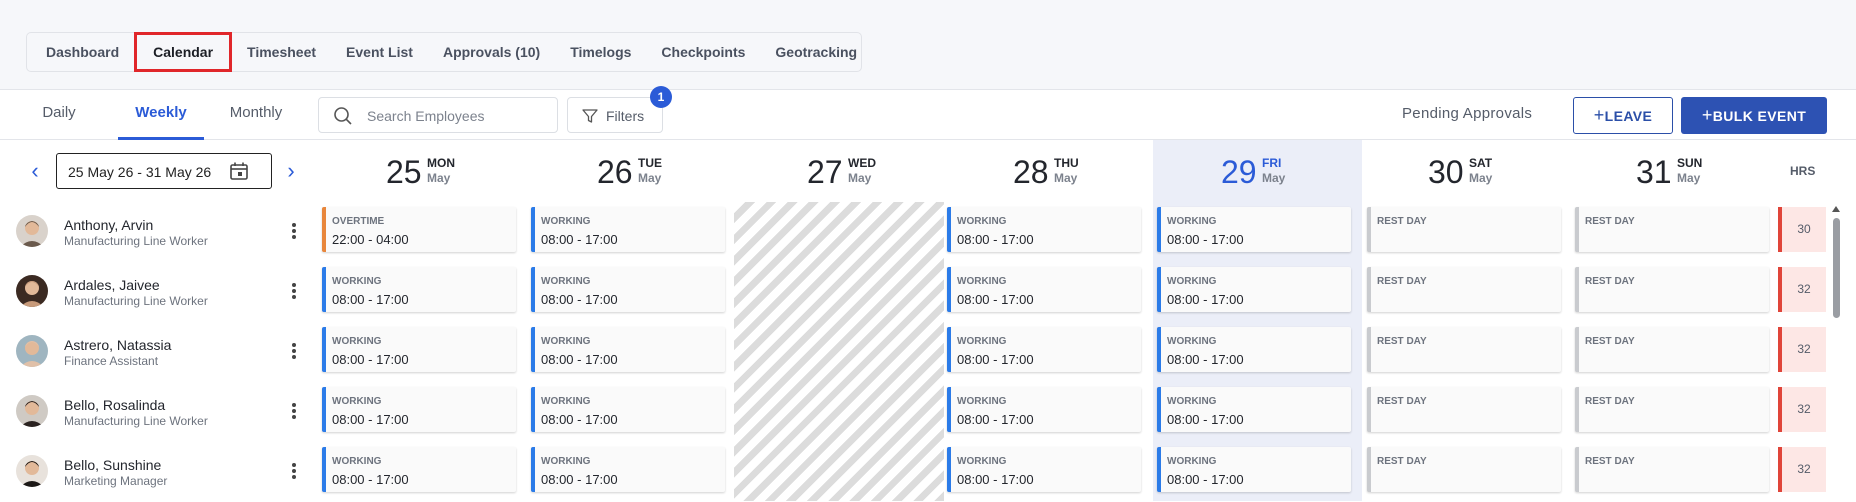 This screenshot has height=502, width=1856. Describe the element at coordinates (1467, 113) in the screenshot. I see `pending-approvals-link: Pending Approvals` at that location.